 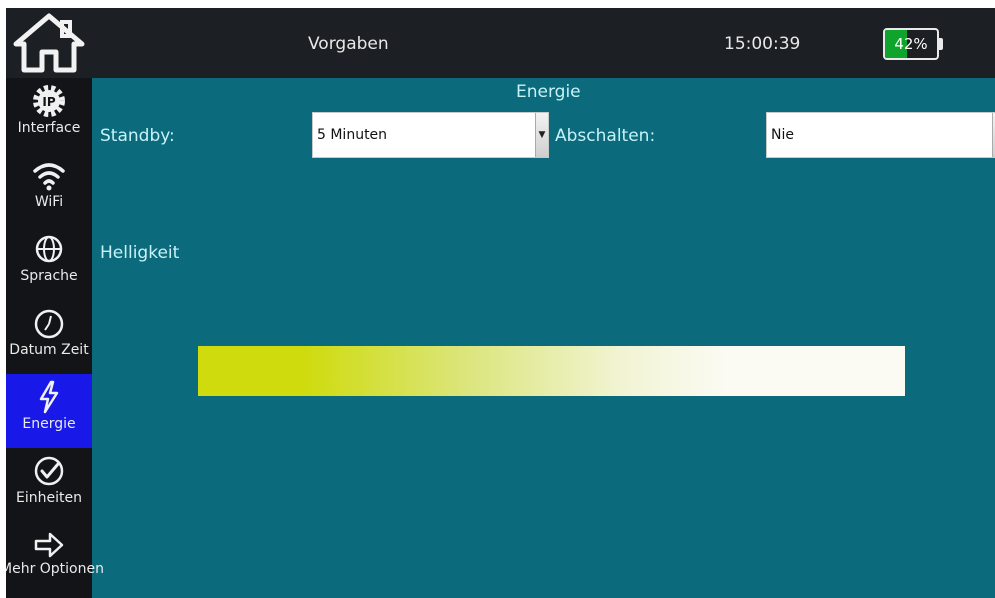 I want to click on abschalten-label: Abschalten:, so click(x=605, y=136).